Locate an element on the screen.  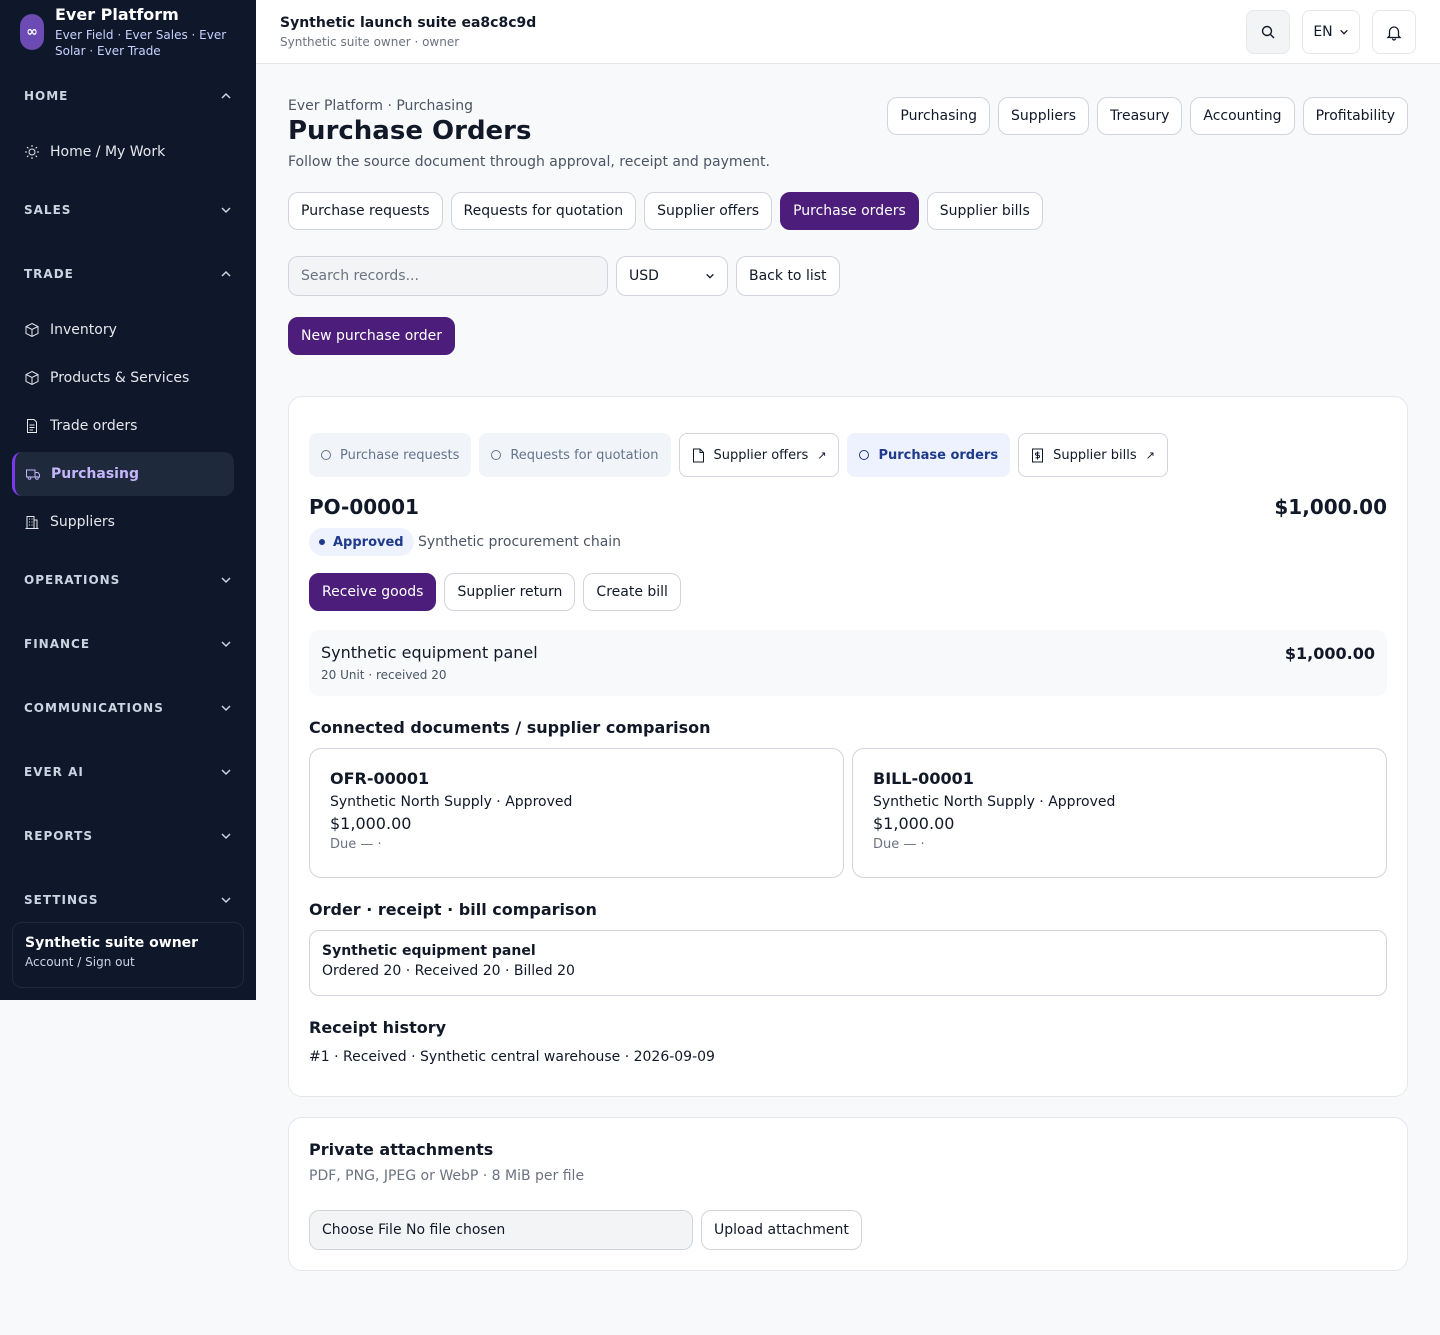
breadcrumb: Ever Platform · Purchasing is located at coordinates (380, 106).